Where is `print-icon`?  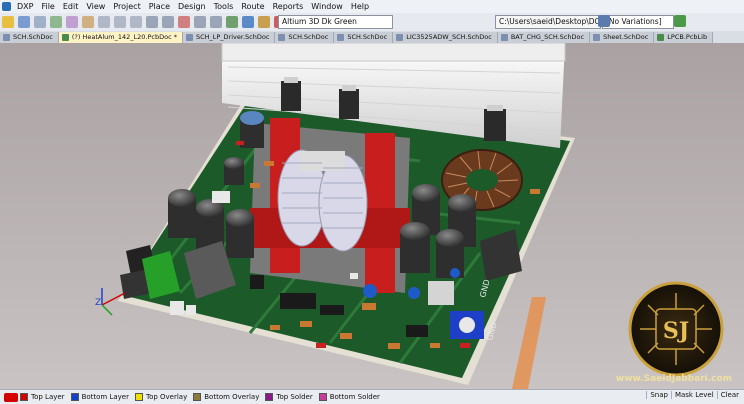
print-icon is located at coordinates (40, 22).